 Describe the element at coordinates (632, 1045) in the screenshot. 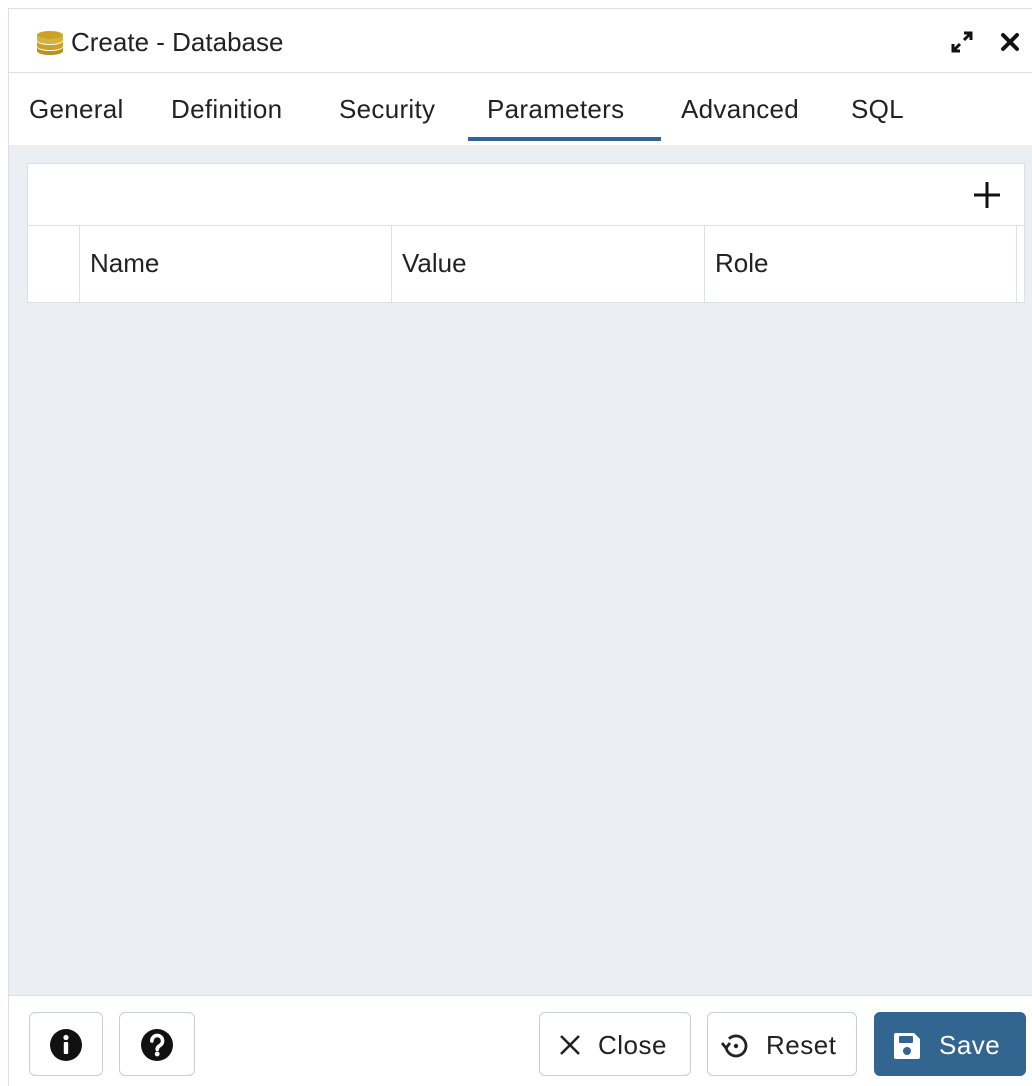

I see `close-button-label: Close` at that location.